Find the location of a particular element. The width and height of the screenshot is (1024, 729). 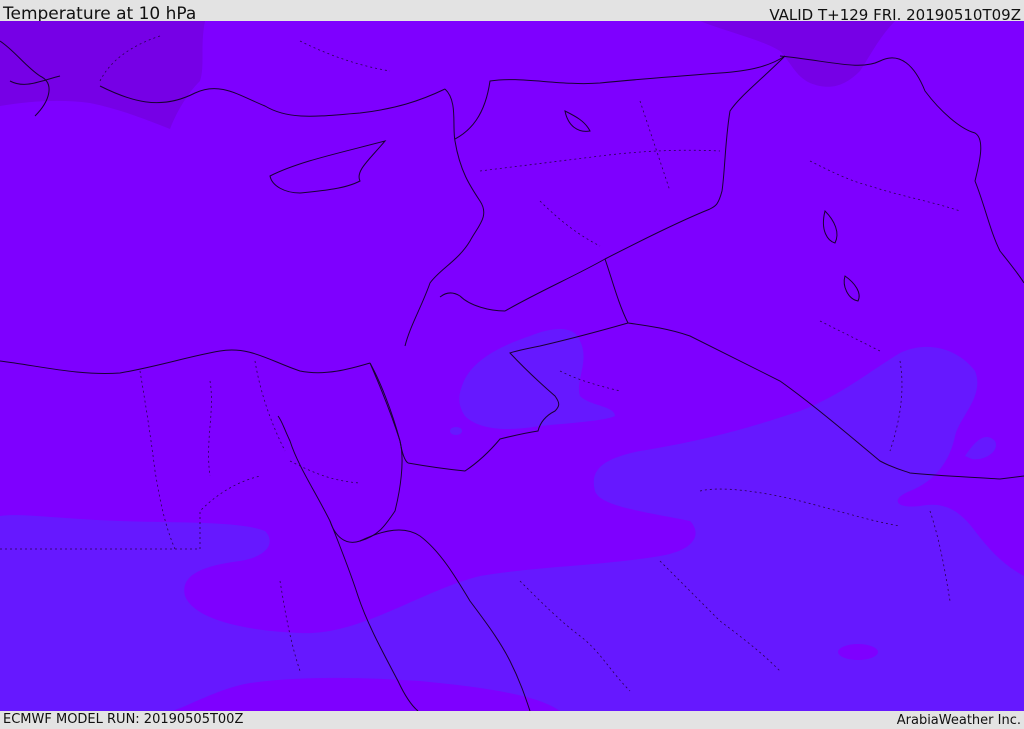

warm-blob is located at coordinates (858, 652).